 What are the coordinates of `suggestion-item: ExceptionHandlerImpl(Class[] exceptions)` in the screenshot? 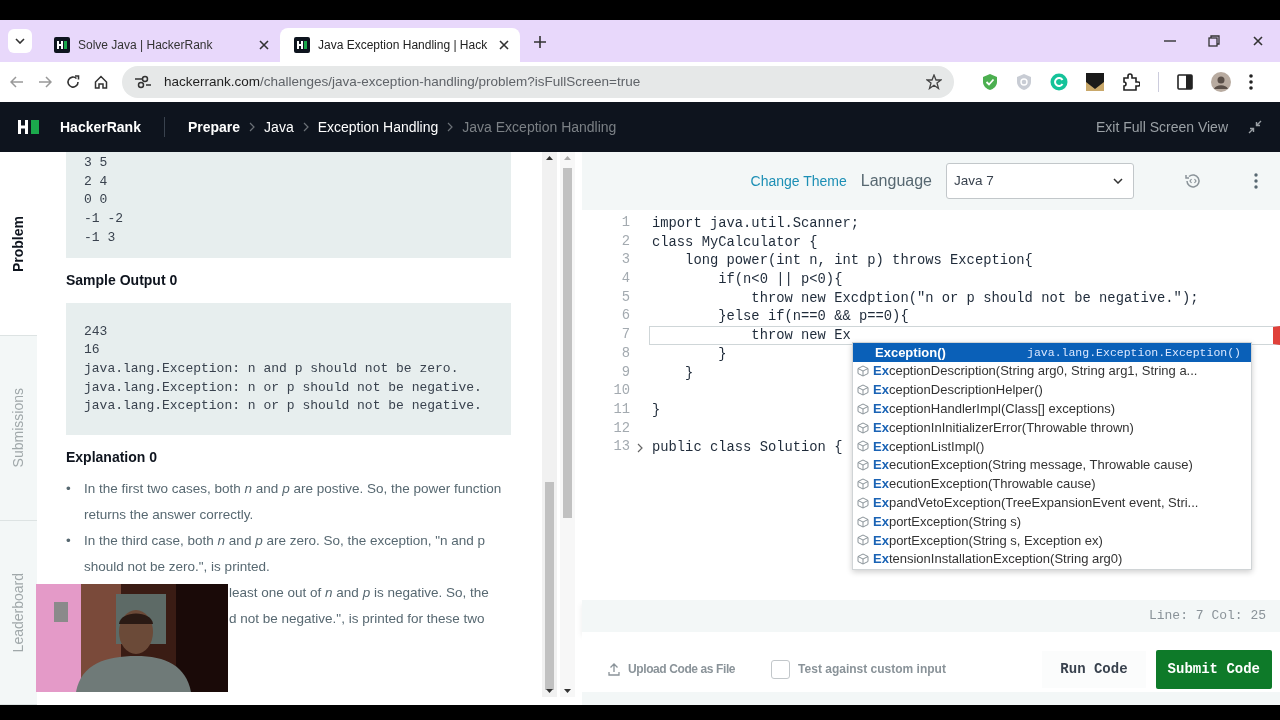 It's located at (1052, 409).